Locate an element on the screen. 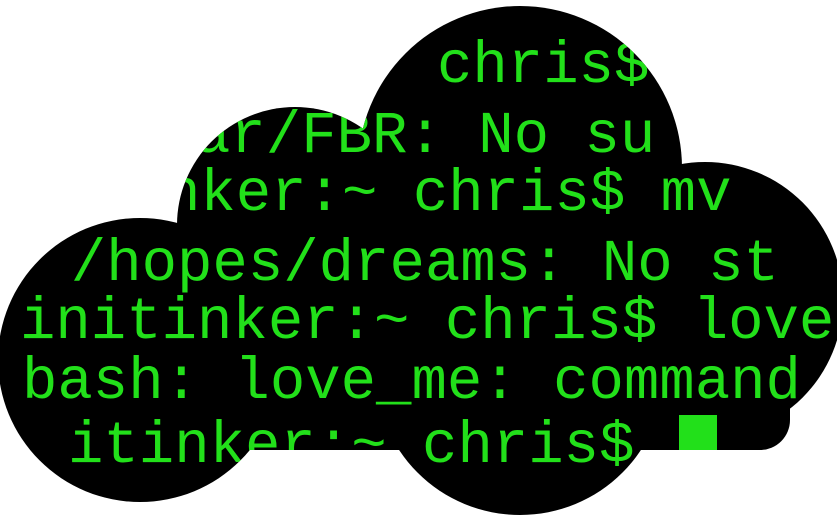 This screenshot has height=517, width=837. terminal-line: . /hopes/dreams: No st is located at coordinates (389, 264).